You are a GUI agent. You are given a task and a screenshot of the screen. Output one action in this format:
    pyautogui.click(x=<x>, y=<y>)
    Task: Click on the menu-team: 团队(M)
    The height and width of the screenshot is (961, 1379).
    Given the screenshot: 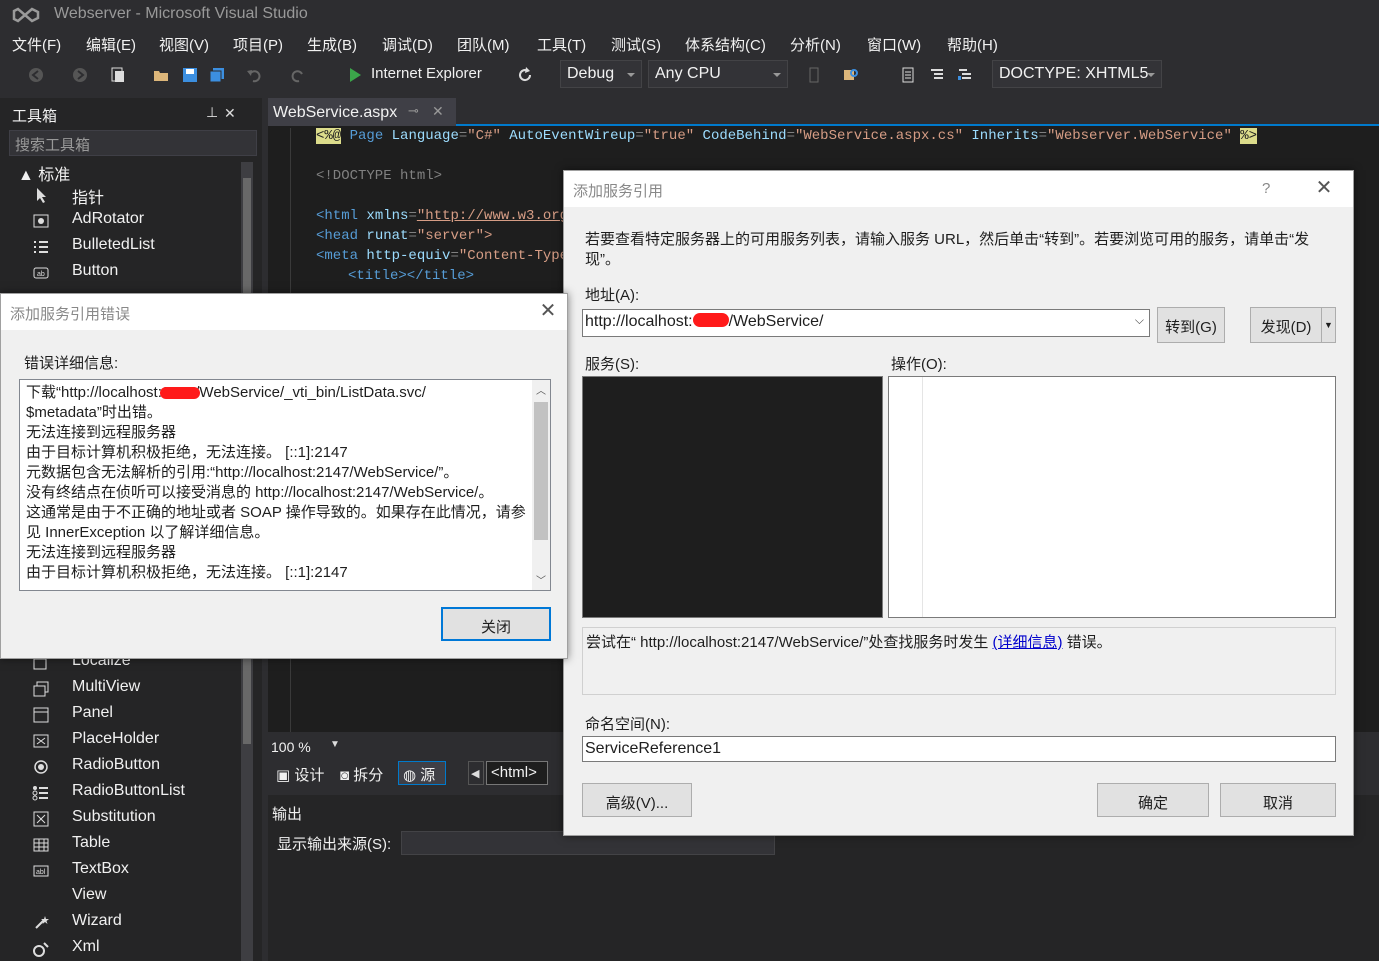 What is the action you would take?
    pyautogui.click(x=483, y=44)
    